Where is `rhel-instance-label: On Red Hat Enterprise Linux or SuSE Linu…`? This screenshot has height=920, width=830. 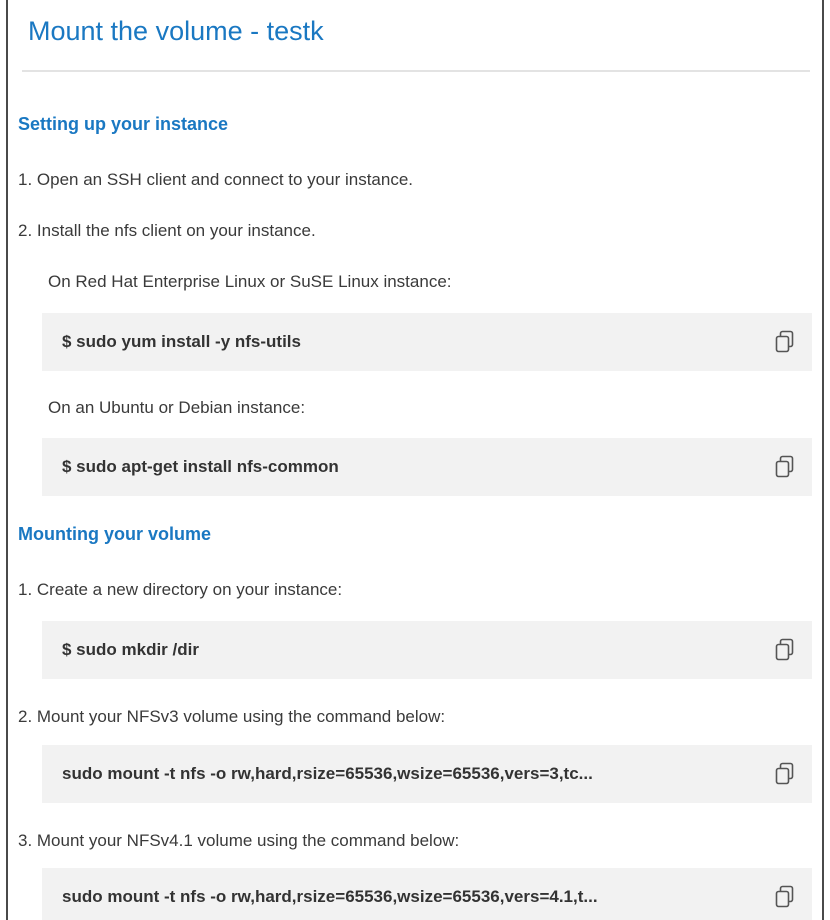
rhel-instance-label: On Red Hat Enterprise Linux or SuSE Linu… is located at coordinates (250, 281).